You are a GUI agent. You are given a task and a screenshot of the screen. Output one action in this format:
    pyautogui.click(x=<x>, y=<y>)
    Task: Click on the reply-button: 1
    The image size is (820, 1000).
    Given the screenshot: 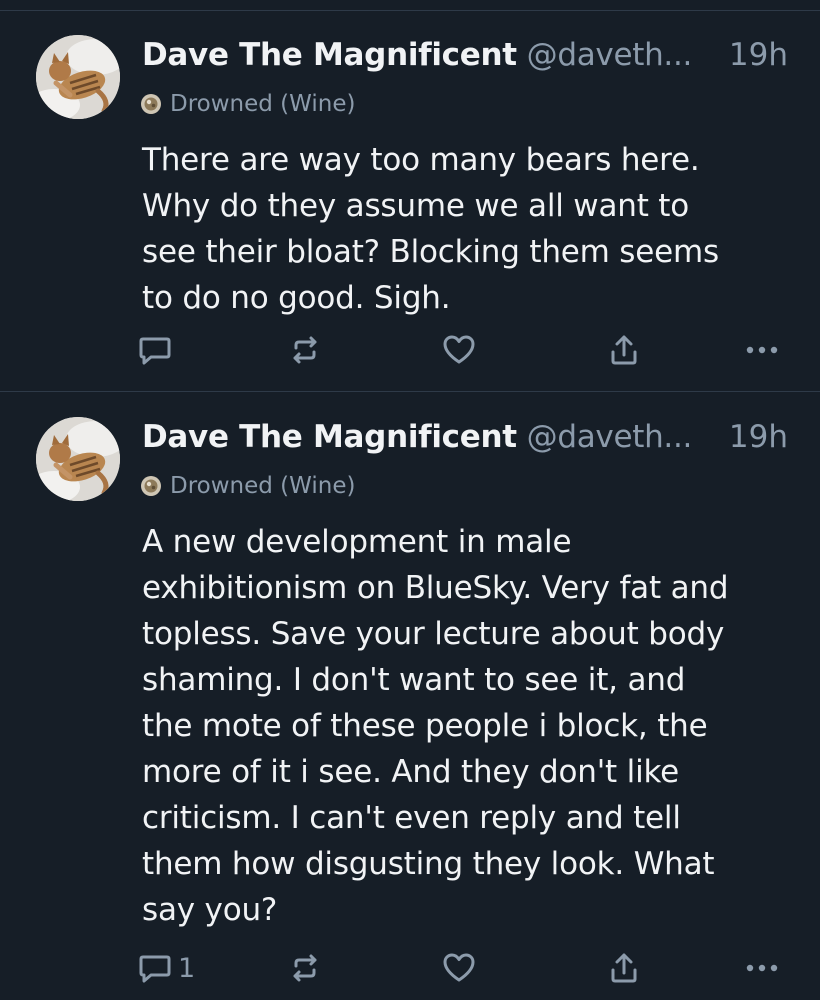 What is the action you would take?
    pyautogui.click(x=166, y=968)
    